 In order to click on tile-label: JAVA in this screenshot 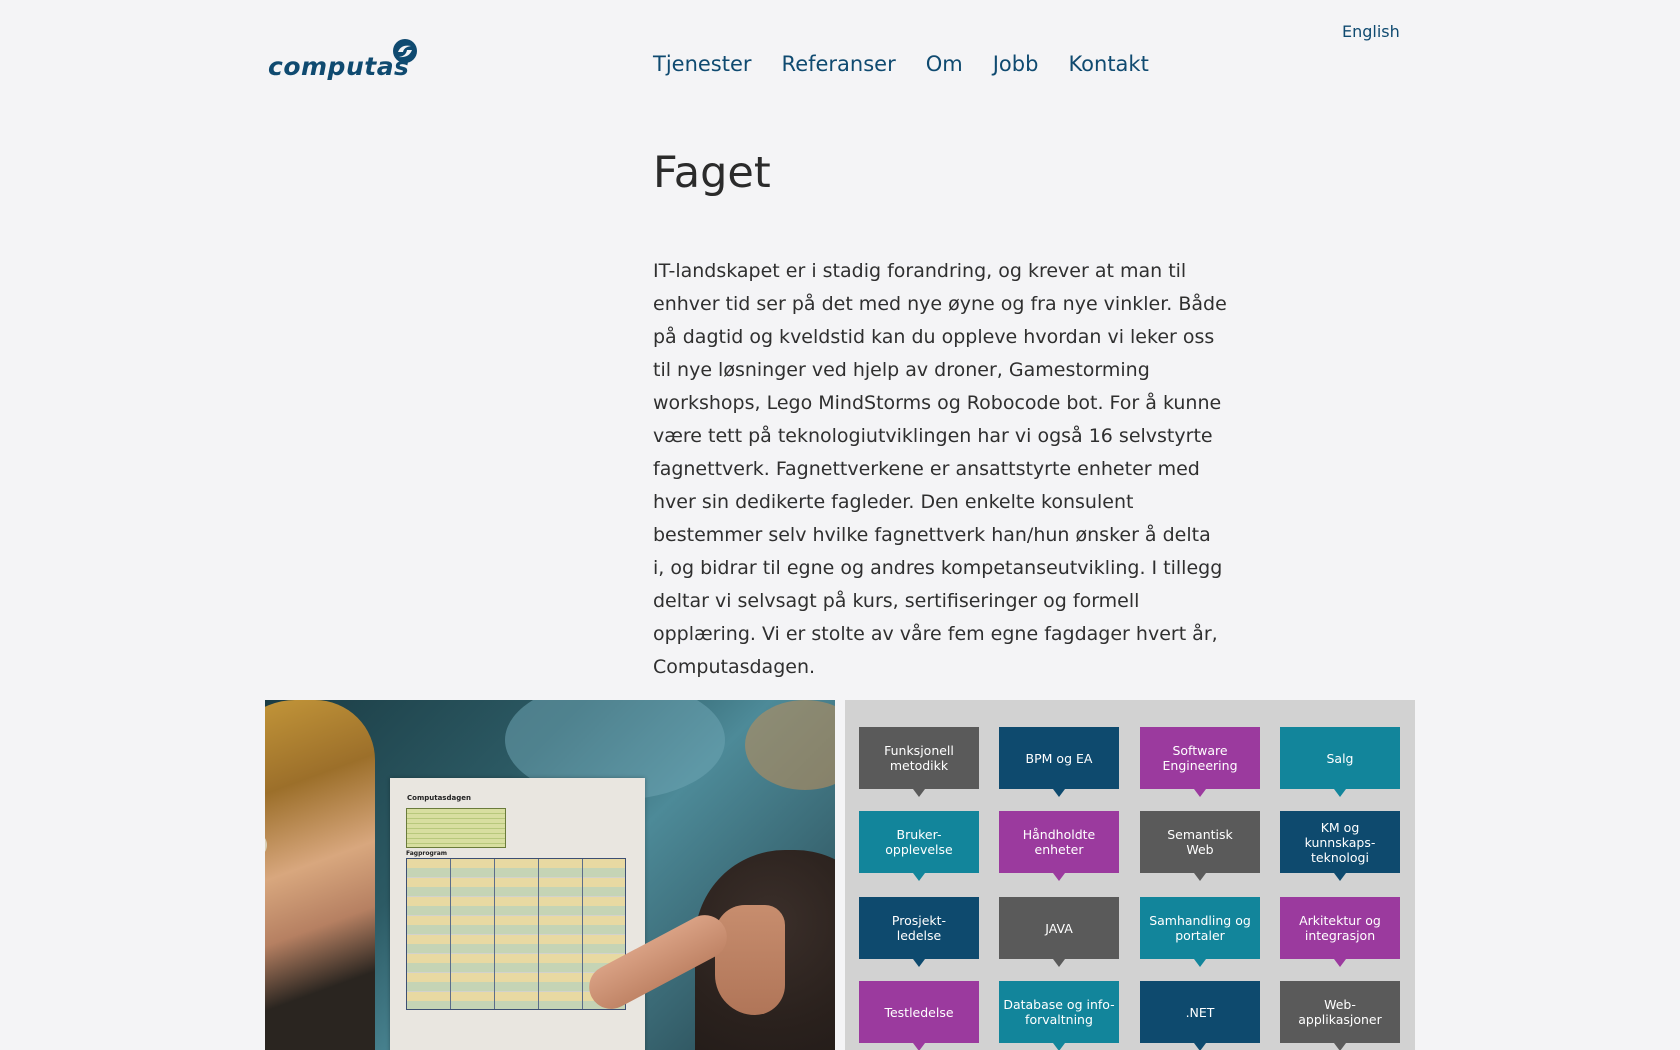, I will do `click(1059, 928)`.